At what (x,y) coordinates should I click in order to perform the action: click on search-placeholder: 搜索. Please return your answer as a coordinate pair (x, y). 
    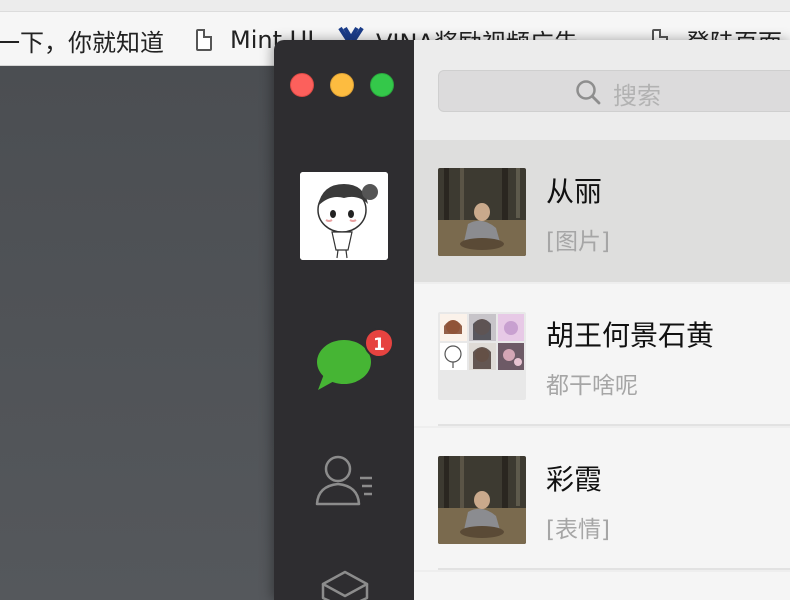
    Looking at the image, I should click on (637, 96).